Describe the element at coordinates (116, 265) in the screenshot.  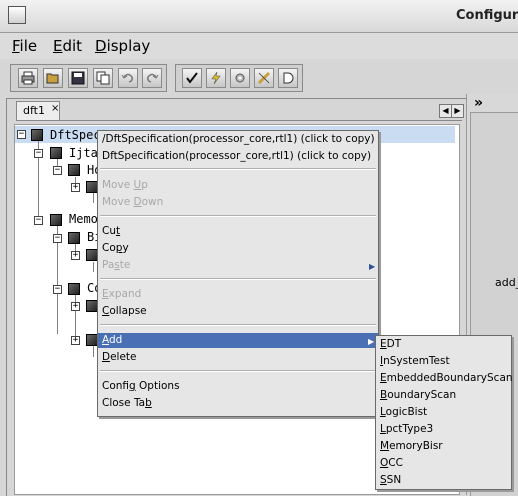
I see `menu-item-paste: Paste` at that location.